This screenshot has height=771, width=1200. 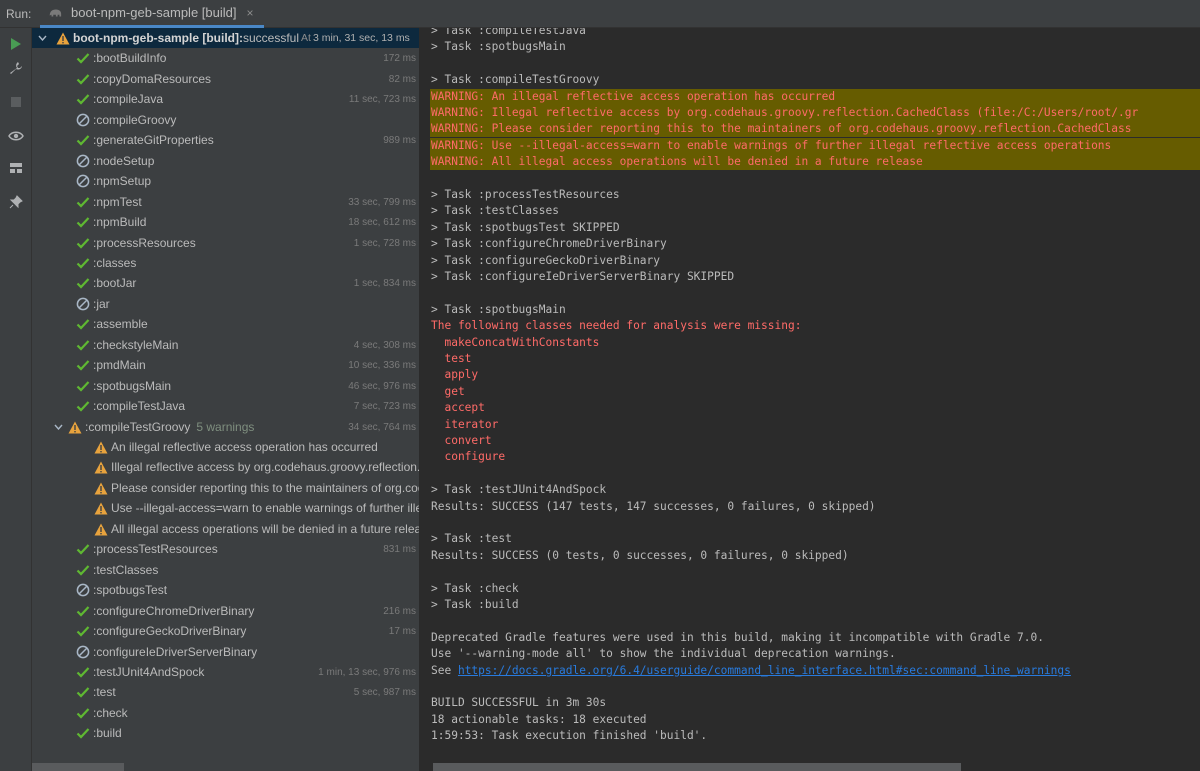 I want to click on task-item: :compileTestJava 7 sec, 723 ms, so click(x=225, y=406).